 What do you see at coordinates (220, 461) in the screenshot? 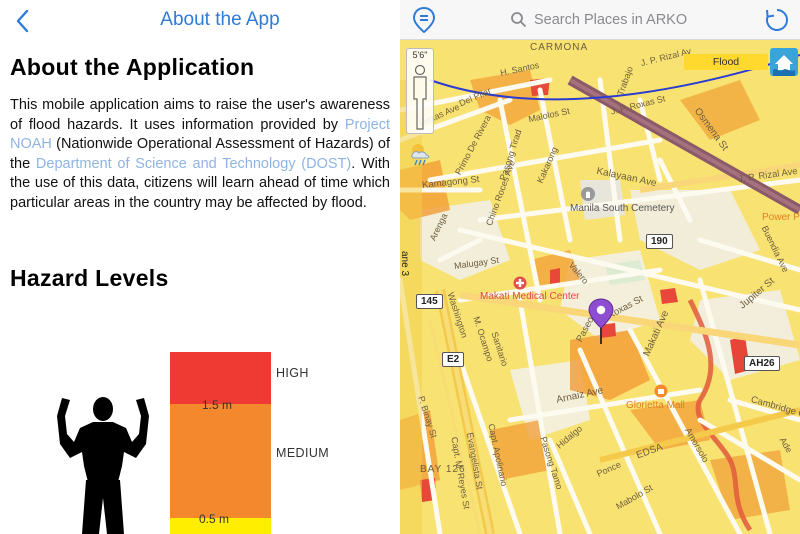
I see `hazard-level-medium-bar` at bounding box center [220, 461].